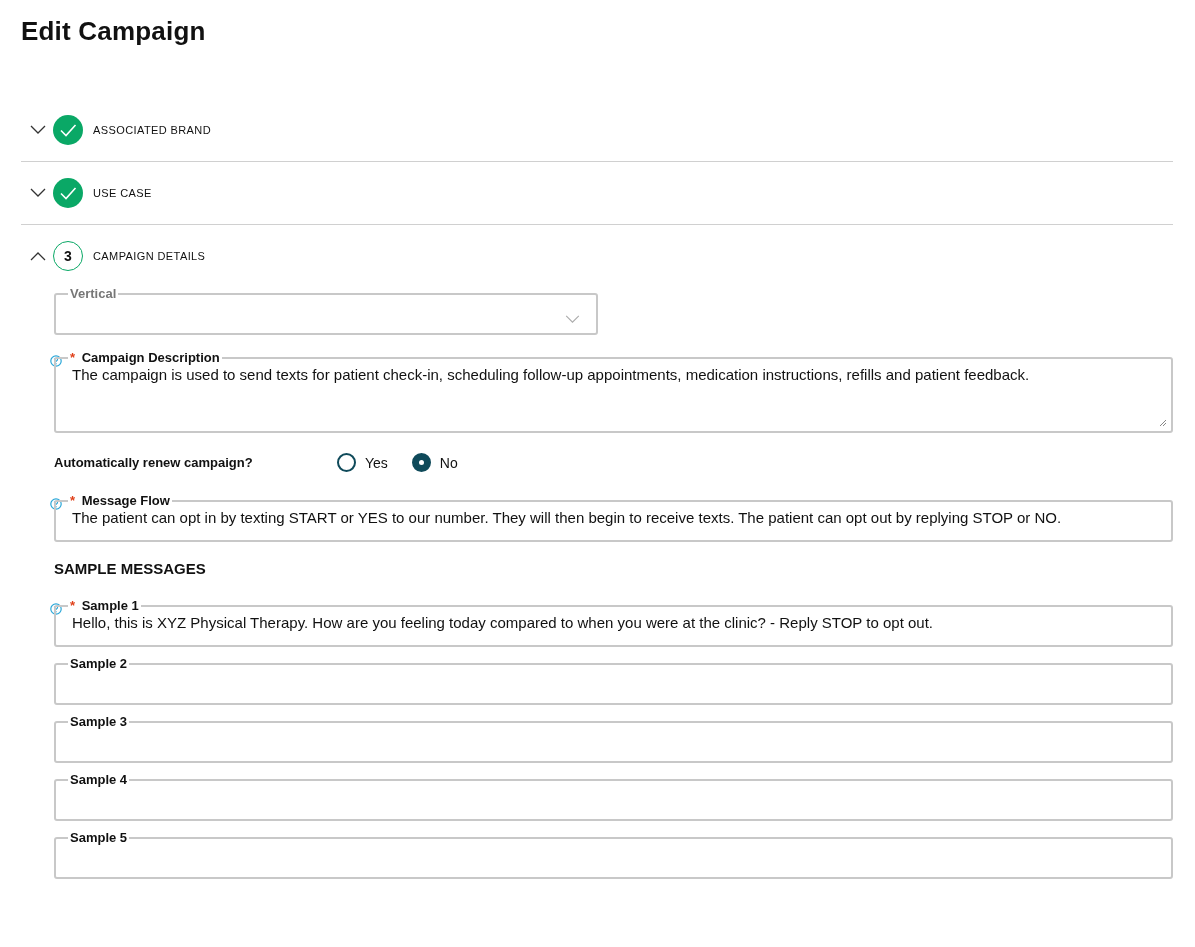 This screenshot has width=1195, height=947. I want to click on text-field: * Message Flow The patient can opt in by texting START or YES to our number. They will then begin to receive texts. The patient can opt out by replying STOP or NO., so click(613, 518).